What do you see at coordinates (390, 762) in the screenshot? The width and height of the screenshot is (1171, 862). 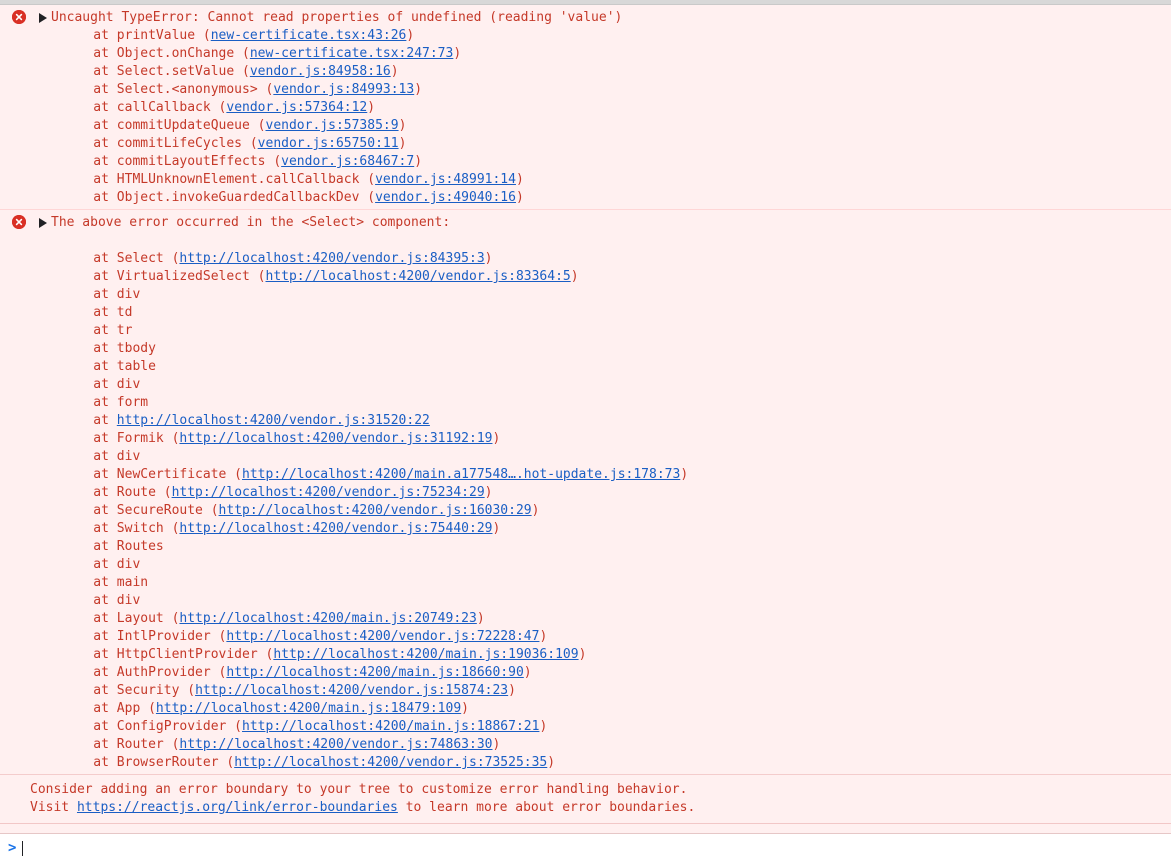 I see `stack-frame-source-link: http://localhost:4200/vendor.js:73525:35` at bounding box center [390, 762].